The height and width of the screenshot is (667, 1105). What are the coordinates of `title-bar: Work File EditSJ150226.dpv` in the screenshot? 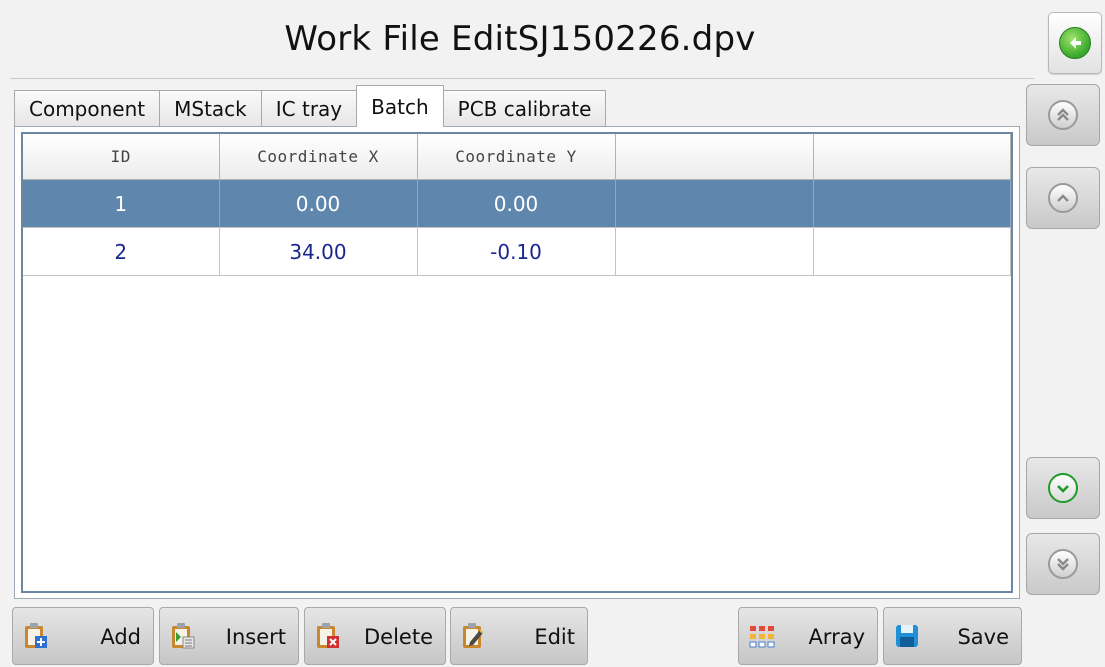 It's located at (520, 39).